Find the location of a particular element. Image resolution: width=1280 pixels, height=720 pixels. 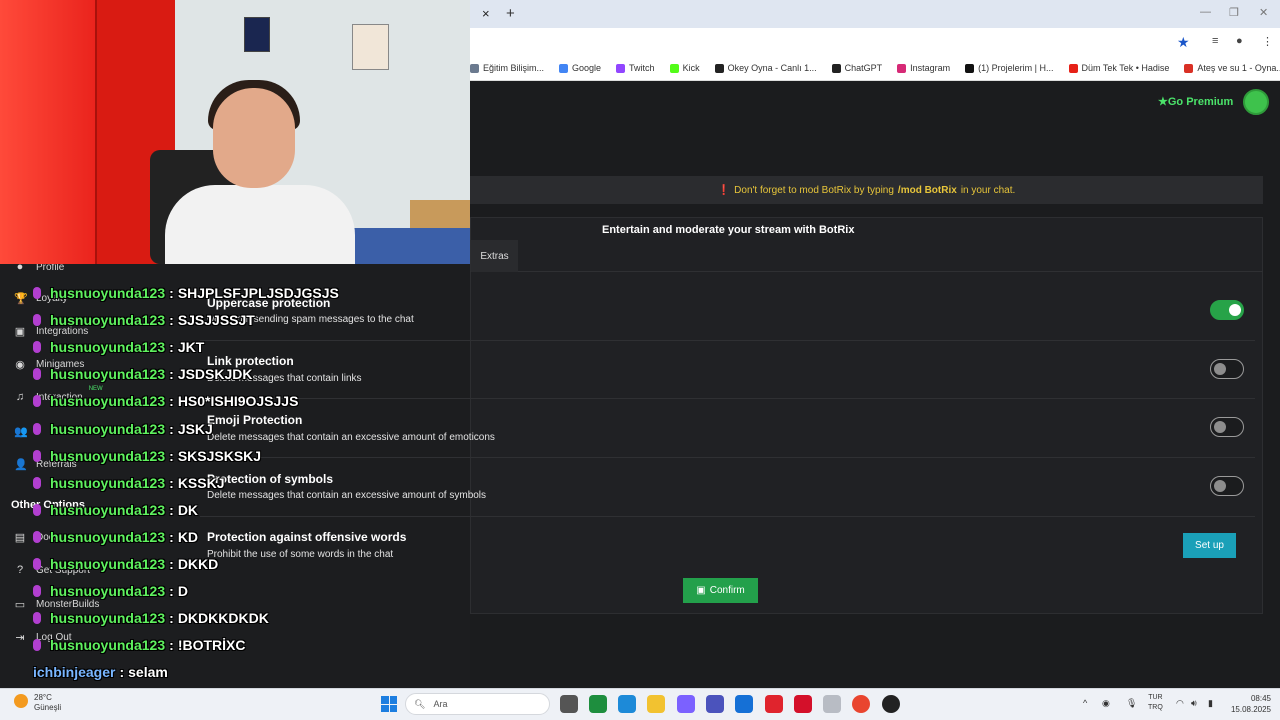

wifi-icon: ◠ is located at coordinates (1180, 703).